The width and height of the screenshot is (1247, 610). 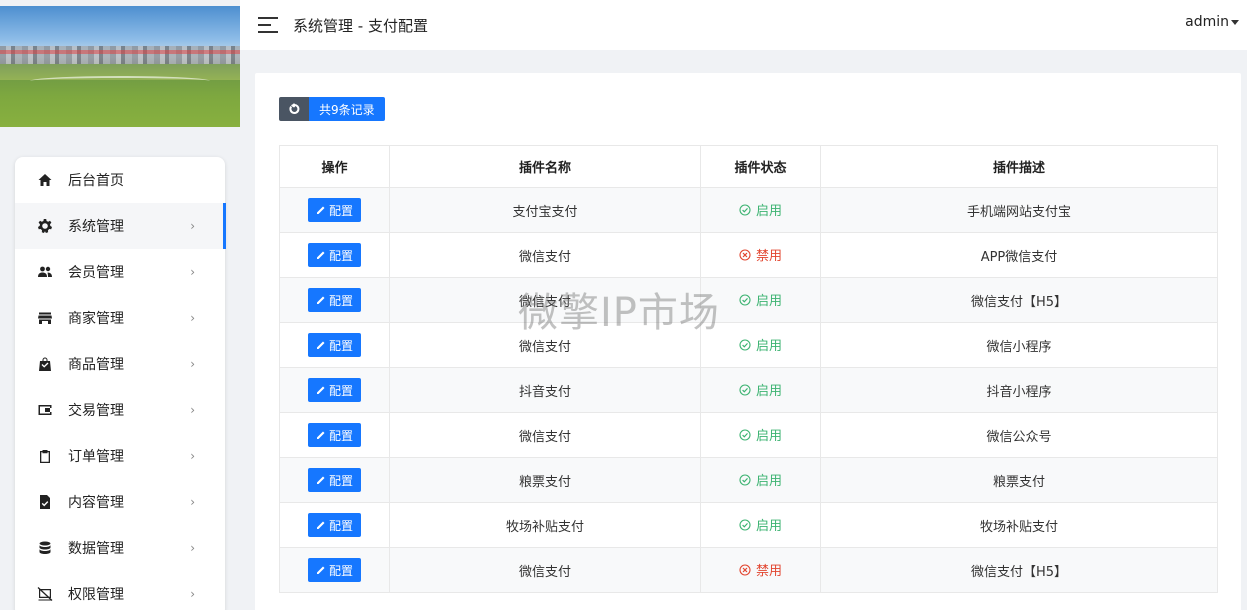 I want to click on toolbar: 共9条记录, so click(x=332, y=109).